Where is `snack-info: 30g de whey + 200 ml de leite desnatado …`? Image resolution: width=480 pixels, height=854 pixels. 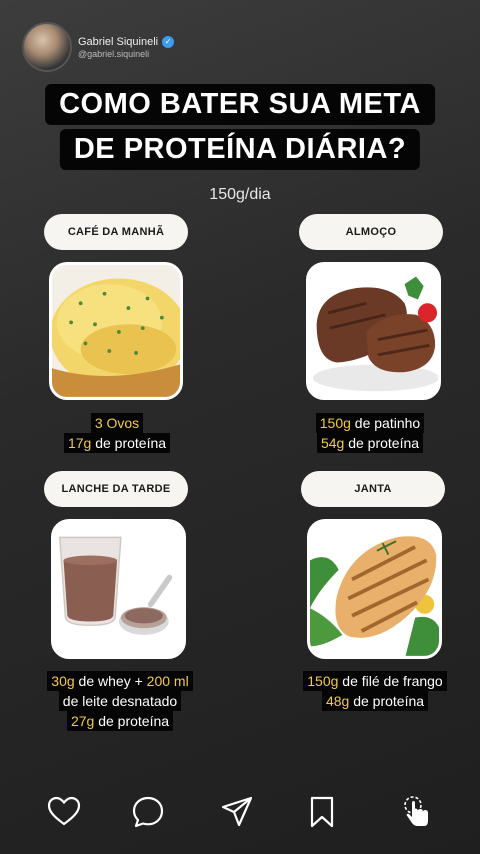
snack-info: 30g de whey + 200 ml de leite desnatado … is located at coordinates (120, 701).